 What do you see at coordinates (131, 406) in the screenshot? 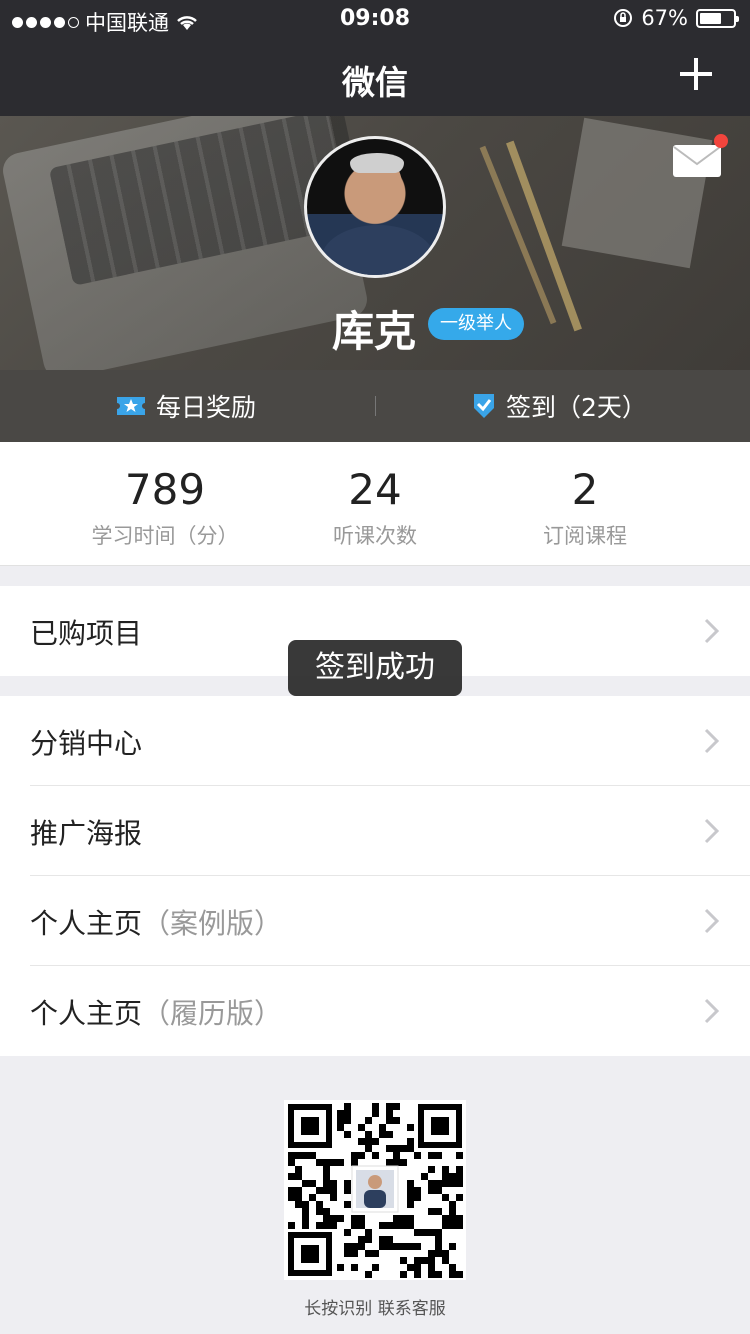
I see `ticket-star-icon` at bounding box center [131, 406].